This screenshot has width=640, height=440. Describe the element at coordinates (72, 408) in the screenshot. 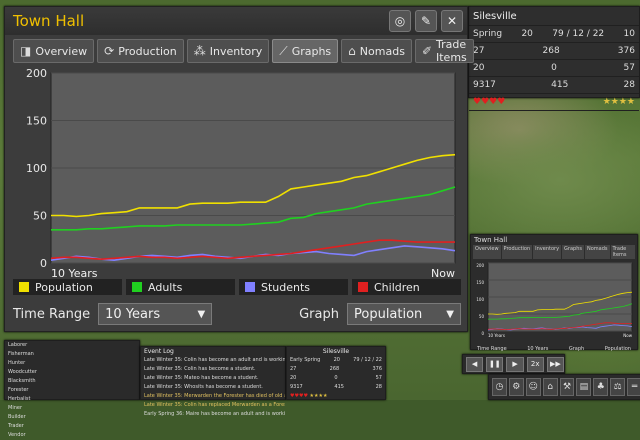

I see `profession-row: Miner` at that location.